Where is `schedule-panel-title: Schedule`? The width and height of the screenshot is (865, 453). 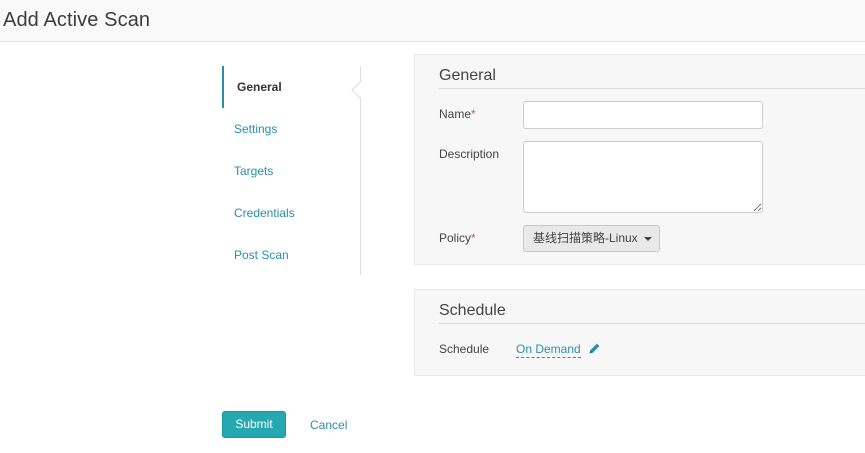 schedule-panel-title: Schedule is located at coordinates (472, 310).